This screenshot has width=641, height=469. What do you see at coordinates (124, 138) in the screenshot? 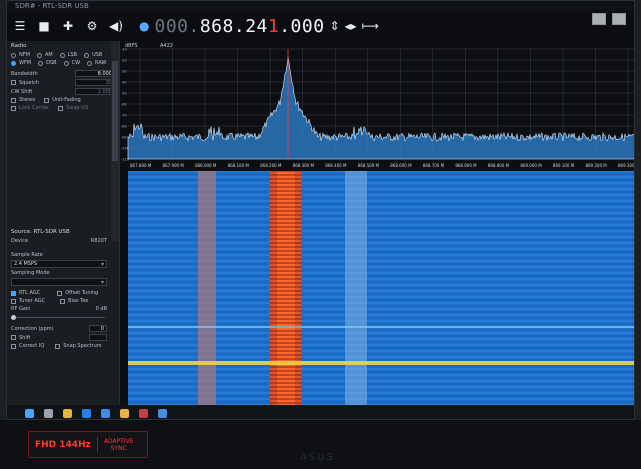
I see `spectrum-y-tick: -90` at bounding box center [124, 138].